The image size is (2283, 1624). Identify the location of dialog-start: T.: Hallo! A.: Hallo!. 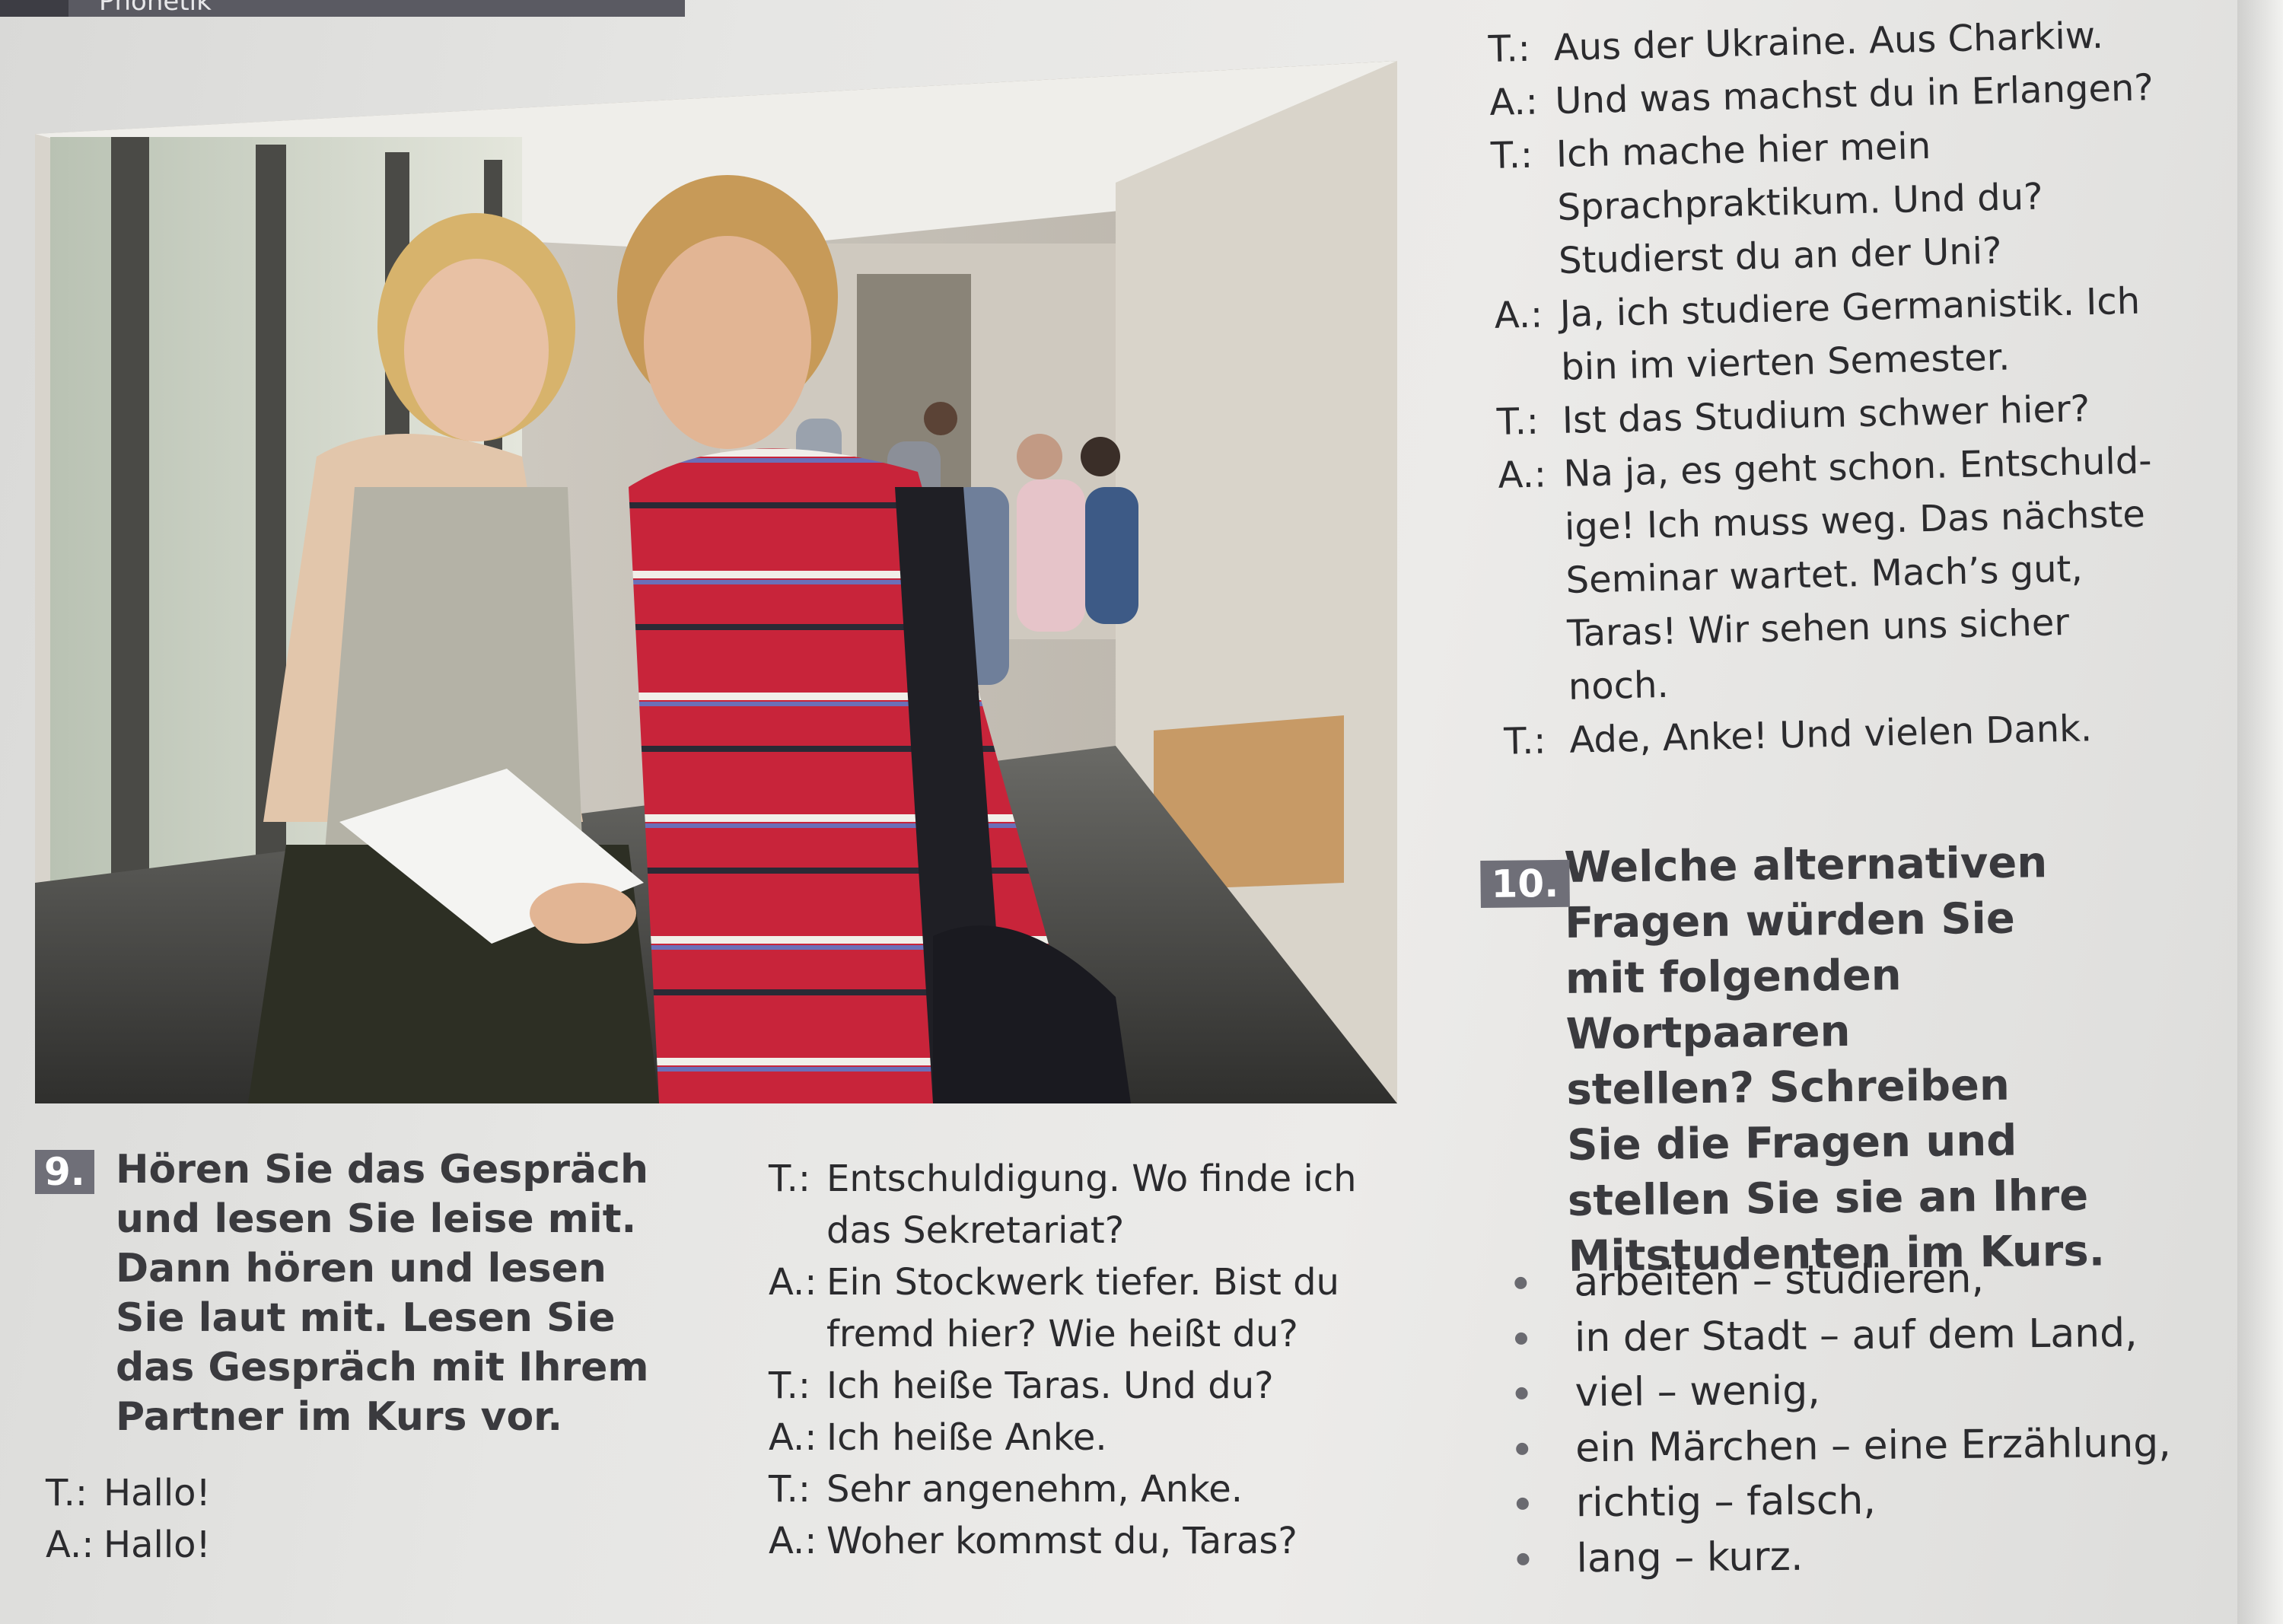
(128, 1519).